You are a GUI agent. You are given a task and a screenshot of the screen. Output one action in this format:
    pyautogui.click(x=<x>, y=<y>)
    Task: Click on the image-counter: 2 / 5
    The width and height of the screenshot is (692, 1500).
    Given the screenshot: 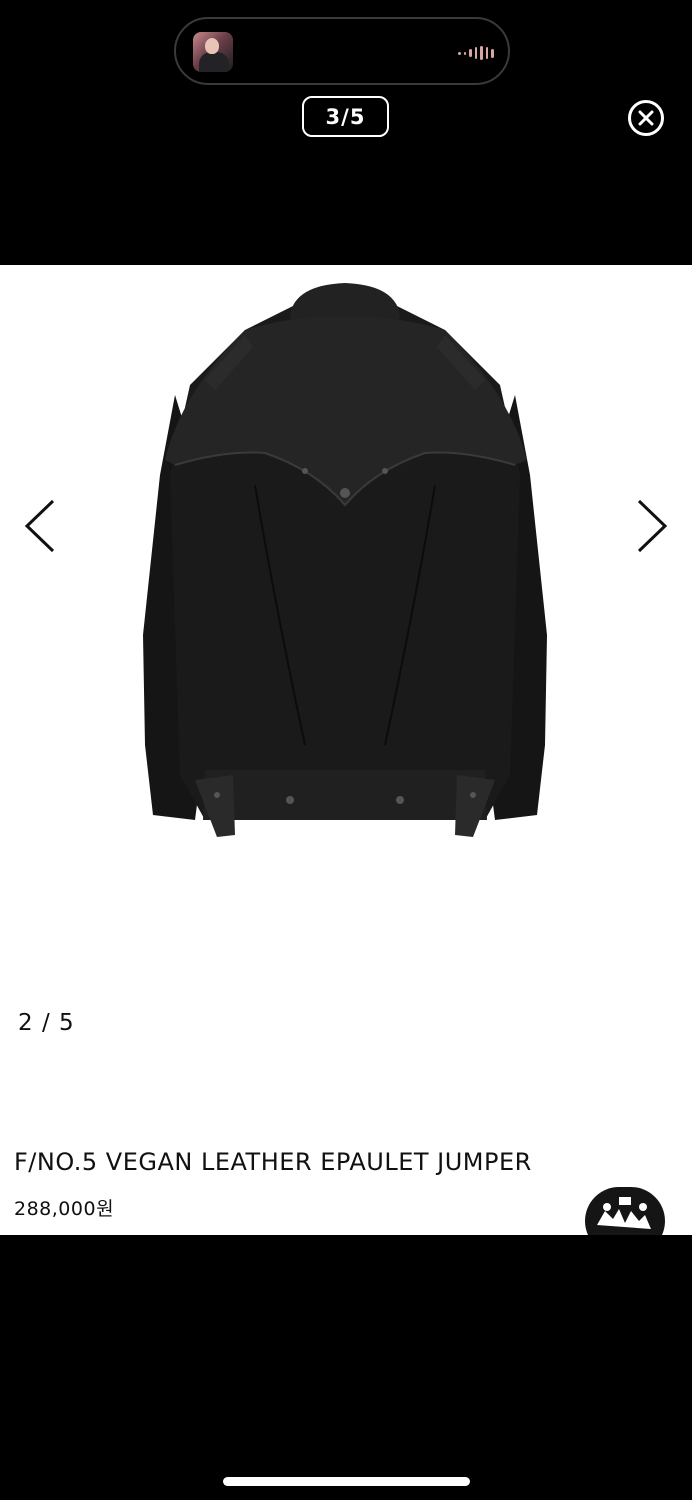 What is the action you would take?
    pyautogui.click(x=46, y=1023)
    